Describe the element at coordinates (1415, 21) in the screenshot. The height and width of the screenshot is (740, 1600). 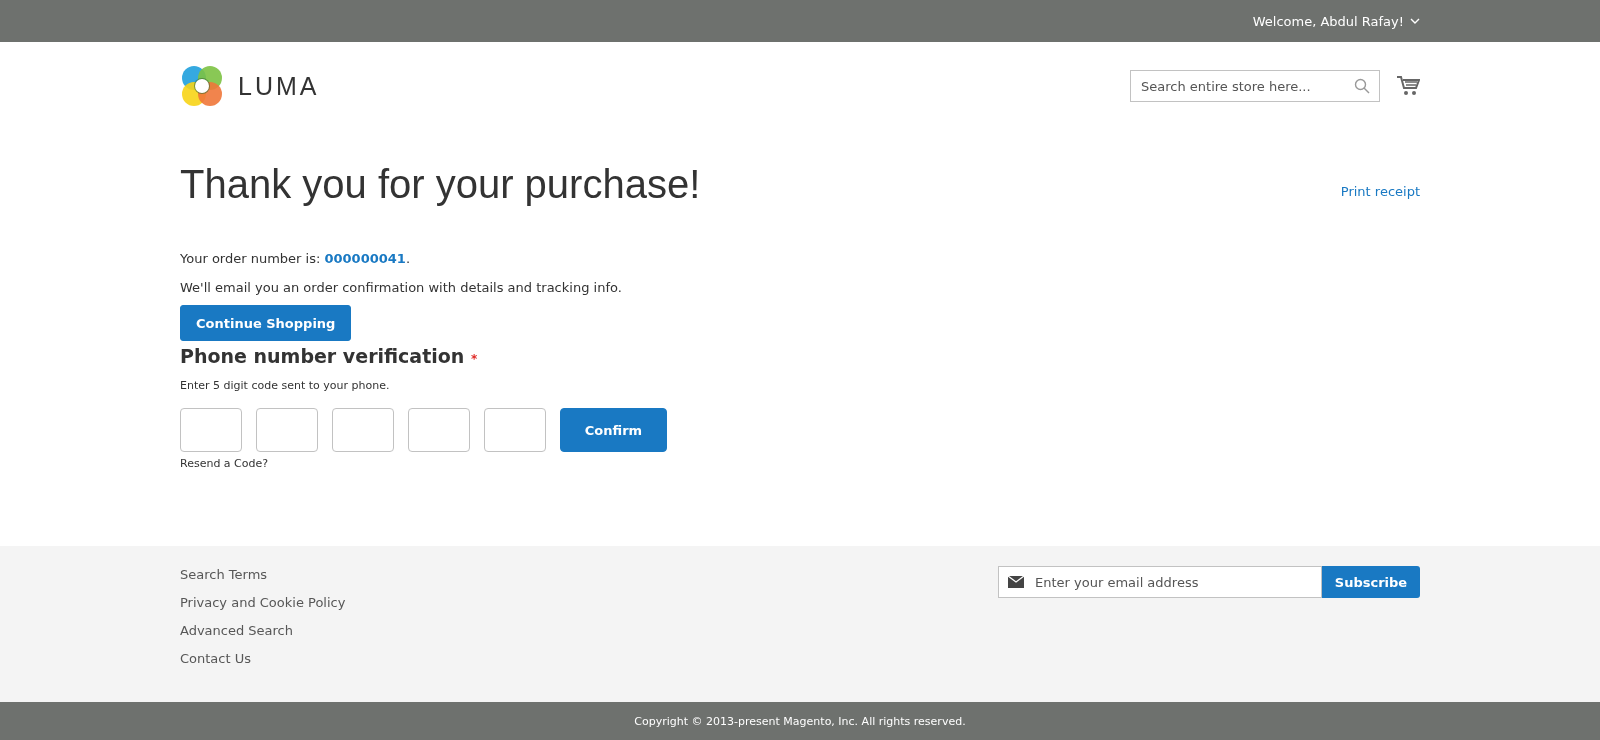
I see `chevron-down-icon` at that location.